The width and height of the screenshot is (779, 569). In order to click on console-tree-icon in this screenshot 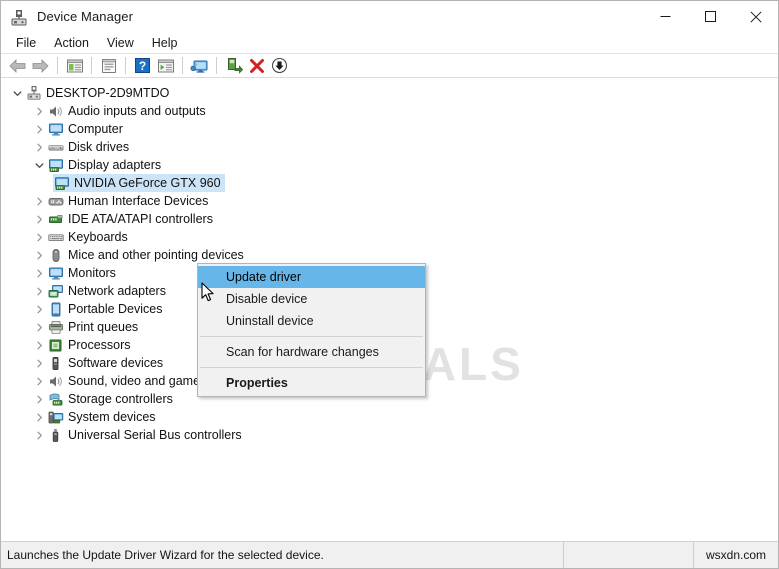, I will do `click(74, 65)`.